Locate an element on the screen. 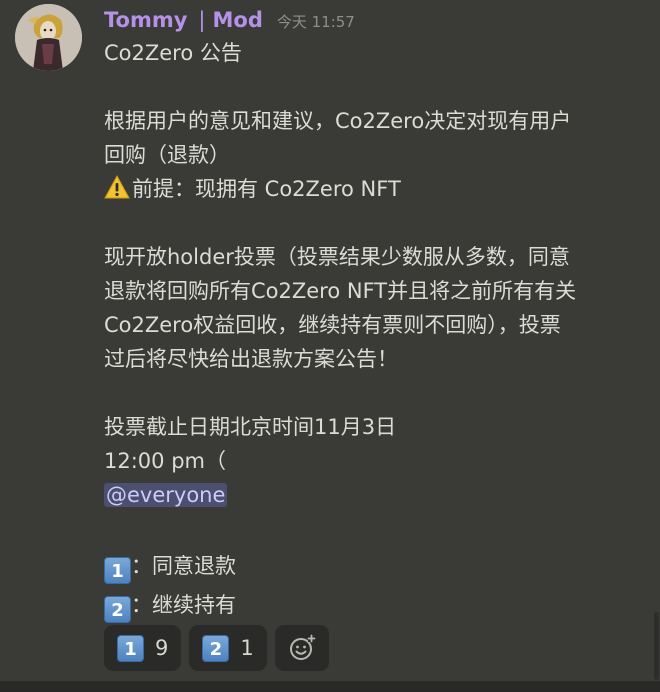 The image size is (660, 692). option-1-text: ：同意退款 is located at coordinates (183, 566).